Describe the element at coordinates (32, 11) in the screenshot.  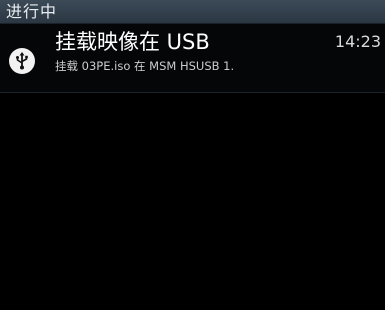
I see `section-title: 进行中` at that location.